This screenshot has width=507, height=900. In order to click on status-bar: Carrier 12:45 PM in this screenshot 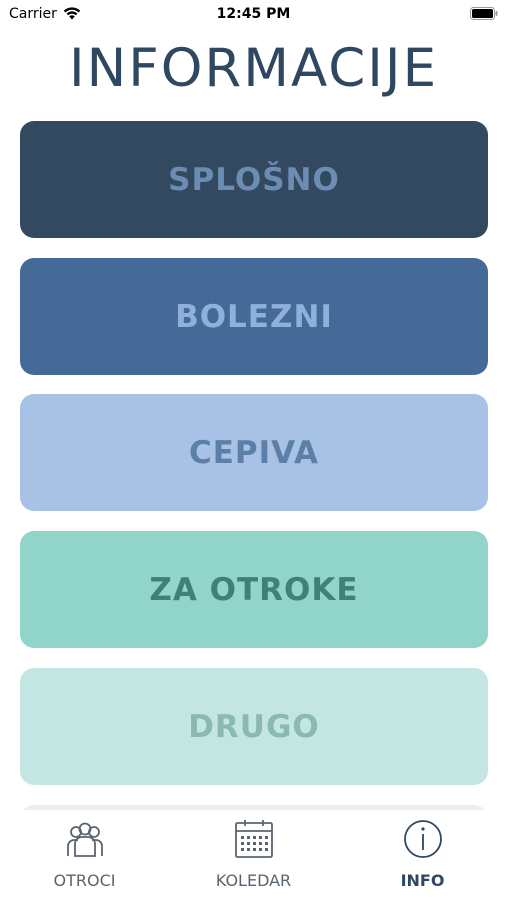, I will do `click(253, 14)`.